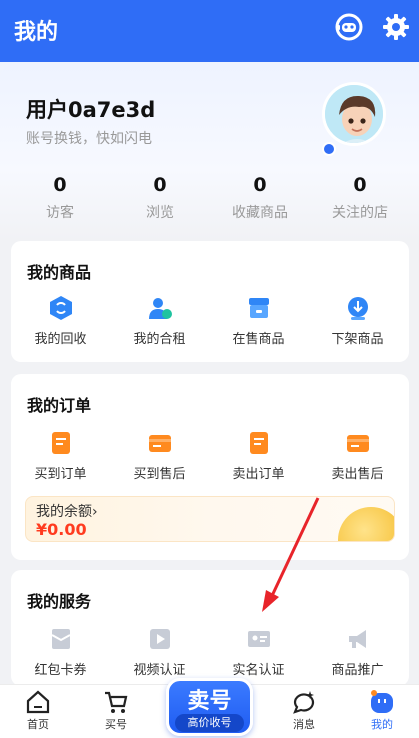 Image resolution: width=419 pixels, height=738 pixels. I want to click on tab-messages: 消息, so click(304, 710).